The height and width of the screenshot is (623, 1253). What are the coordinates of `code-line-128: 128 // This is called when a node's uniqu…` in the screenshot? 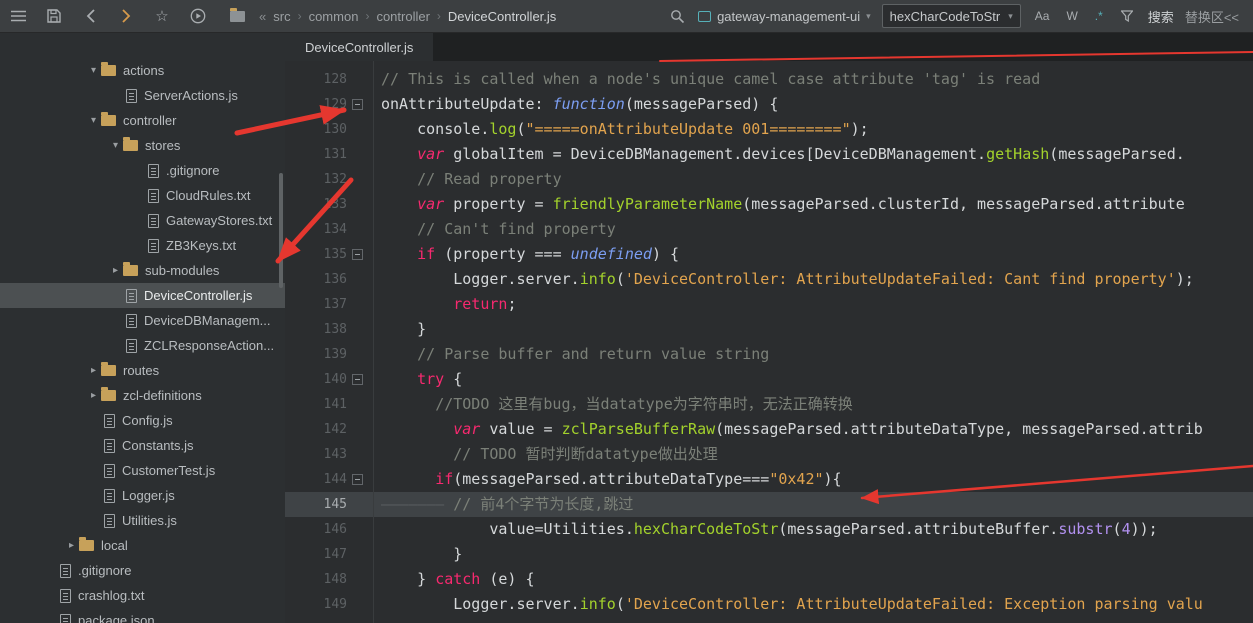 It's located at (769, 79).